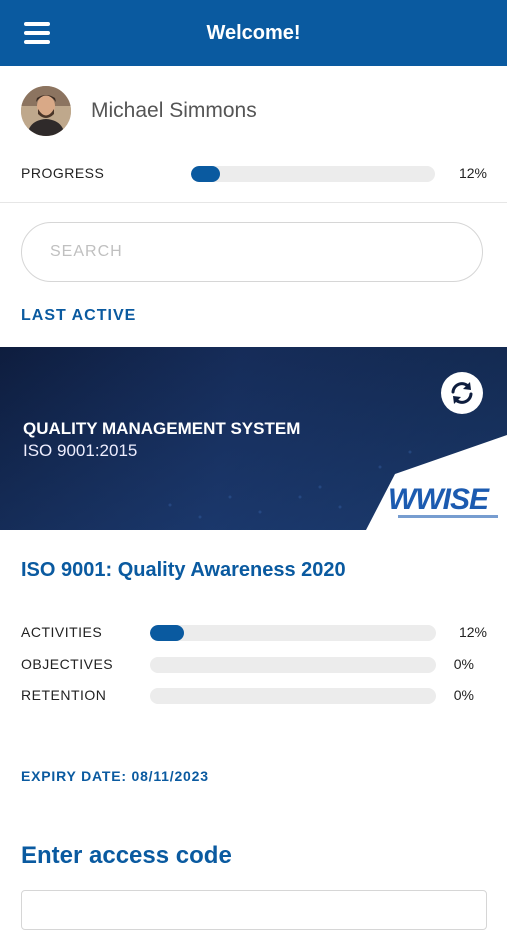 This screenshot has width=507, height=930. I want to click on banner-title: QUALITY MANAGEMENT SYSTEM, so click(162, 428).